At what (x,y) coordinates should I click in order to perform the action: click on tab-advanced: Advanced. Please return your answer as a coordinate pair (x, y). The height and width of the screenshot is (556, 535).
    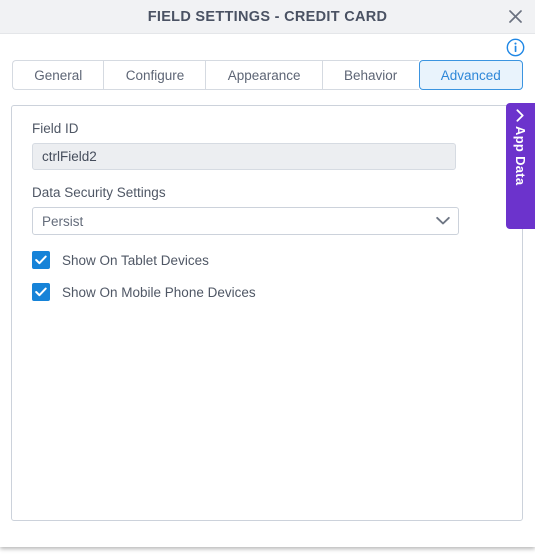
    Looking at the image, I should click on (470, 75).